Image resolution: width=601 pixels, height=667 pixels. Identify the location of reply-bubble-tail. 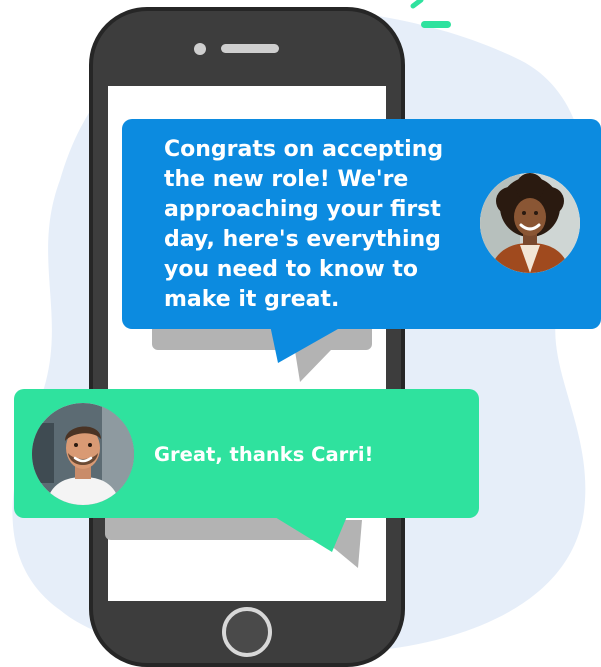
(309, 533).